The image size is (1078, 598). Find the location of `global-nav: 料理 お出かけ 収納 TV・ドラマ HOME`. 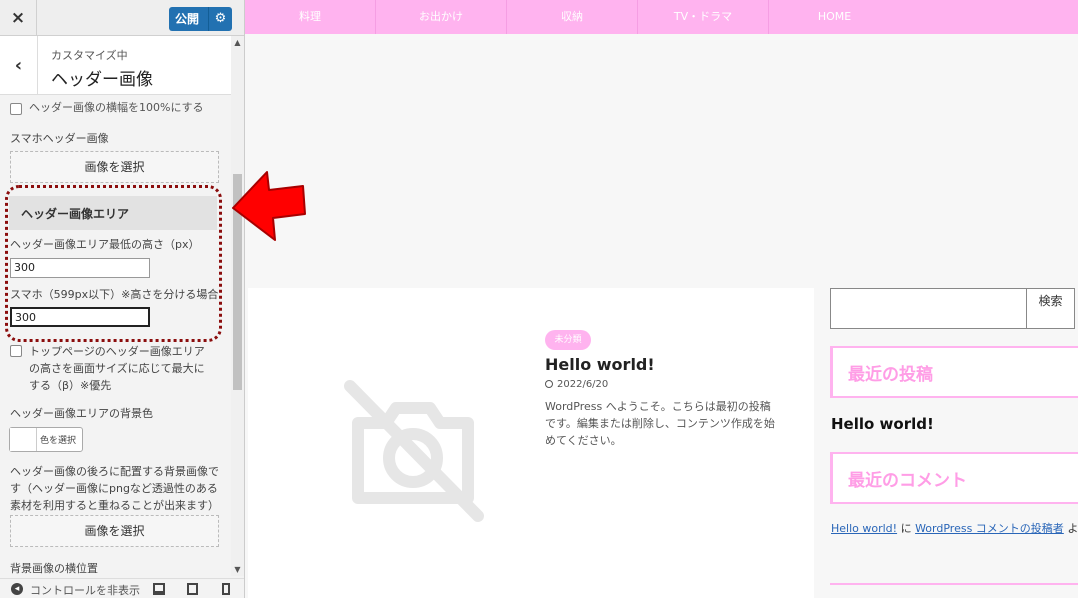

global-nav: 料理 お出かけ 収納 TV・ドラマ HOME is located at coordinates (661, 17).